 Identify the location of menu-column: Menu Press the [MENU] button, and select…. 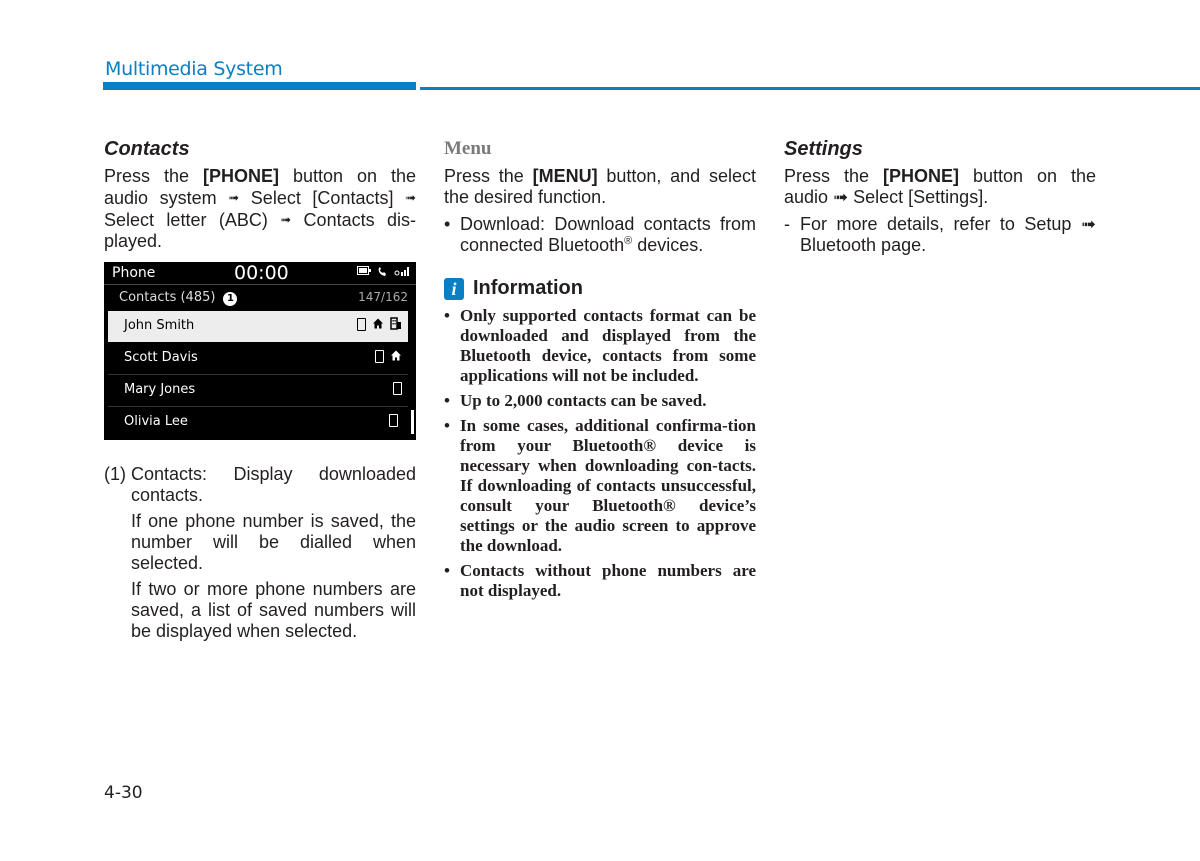
(600, 371).